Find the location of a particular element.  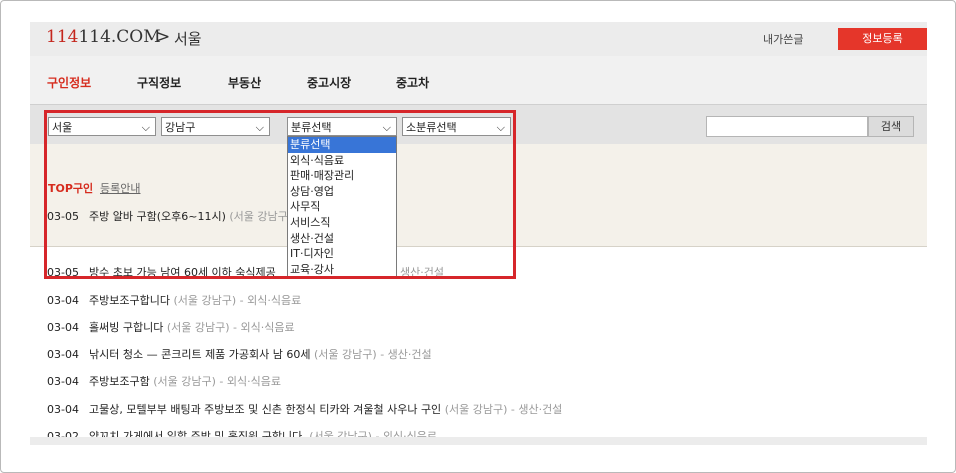

list-item: 03-04 주방보조구함 (서울 강남구) - 외식·식음료 is located at coordinates (164, 381).